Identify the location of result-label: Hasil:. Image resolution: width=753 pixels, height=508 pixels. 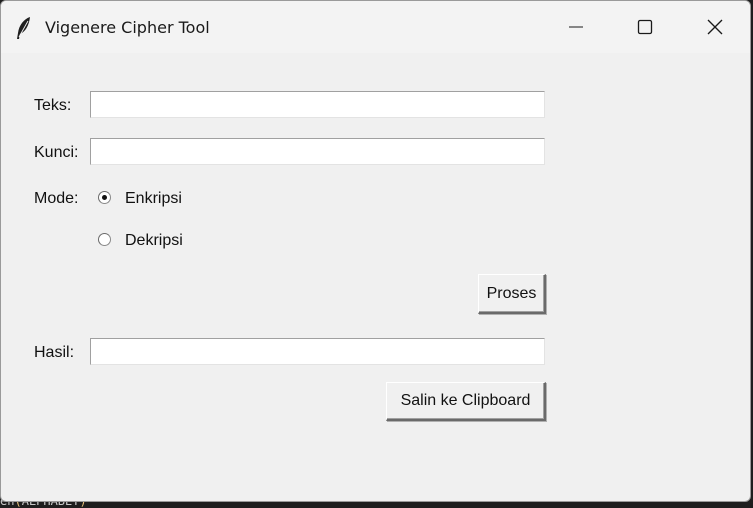
(54, 352).